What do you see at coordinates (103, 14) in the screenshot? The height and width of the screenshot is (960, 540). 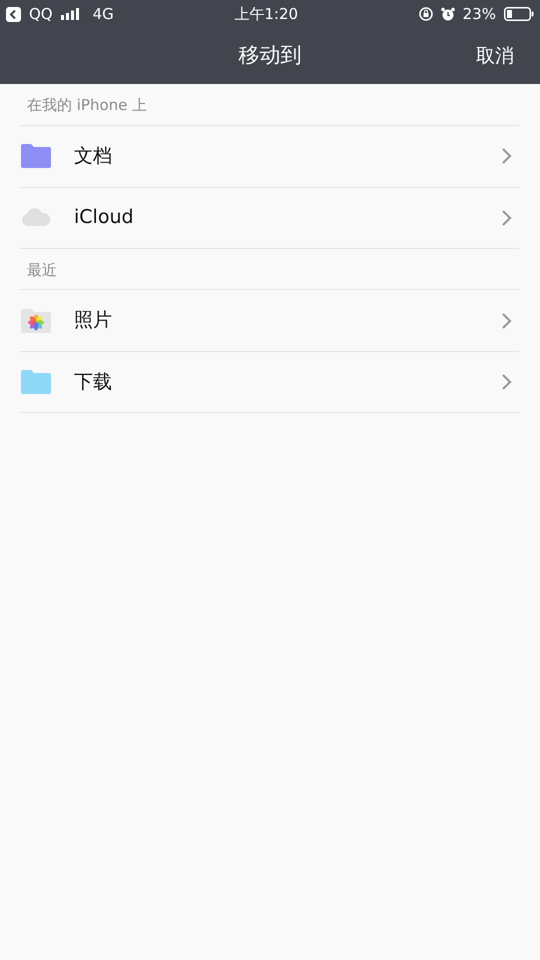 I see `network-type: 4G` at bounding box center [103, 14].